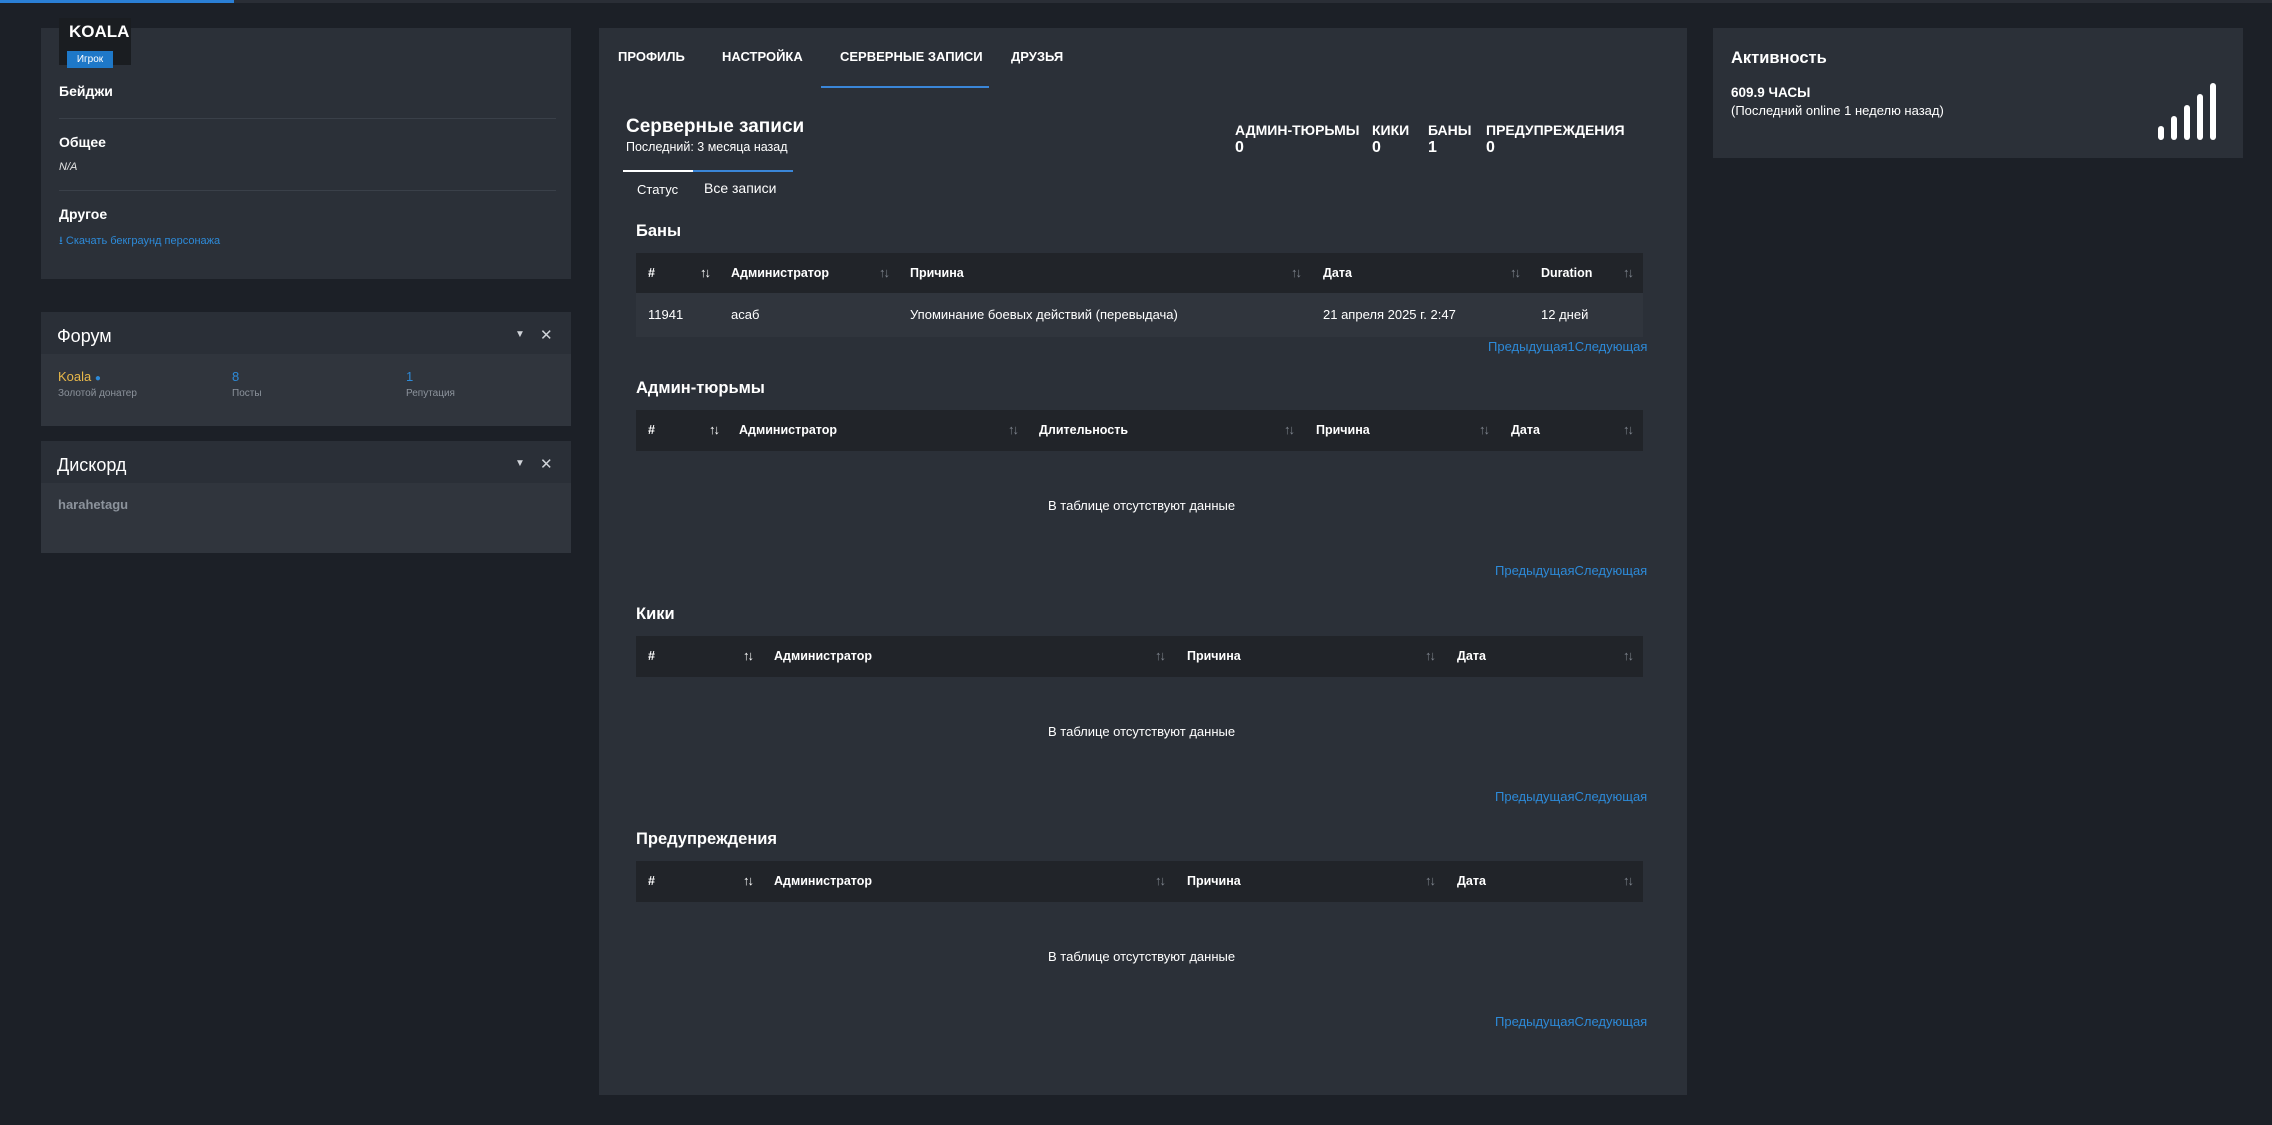 This screenshot has width=2272, height=1125. What do you see at coordinates (97, 393) in the screenshot?
I see `forum-rank: Золотой донатер` at bounding box center [97, 393].